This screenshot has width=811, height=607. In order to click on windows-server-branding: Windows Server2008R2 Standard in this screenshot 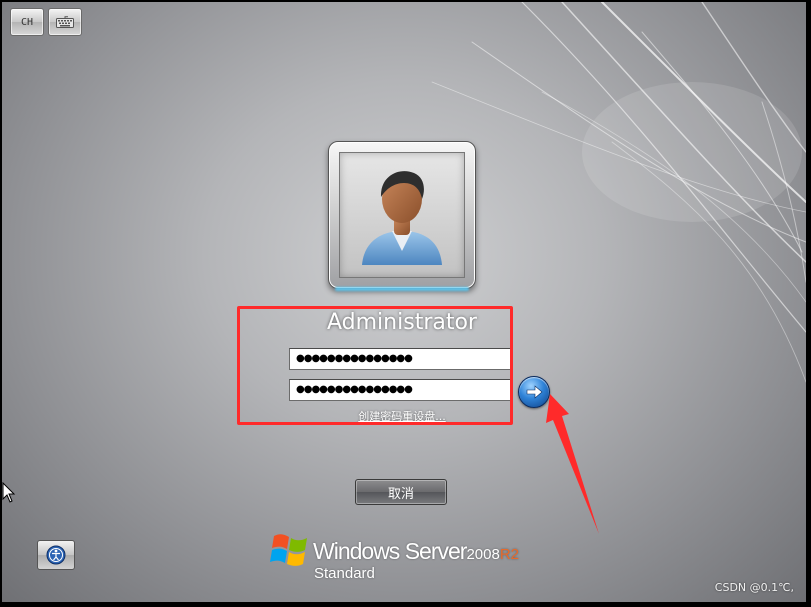, I will do `click(408, 556)`.